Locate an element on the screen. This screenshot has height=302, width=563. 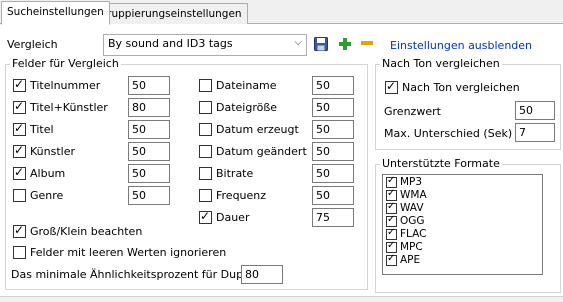
field-weight-kuenstler is located at coordinates (149, 151).